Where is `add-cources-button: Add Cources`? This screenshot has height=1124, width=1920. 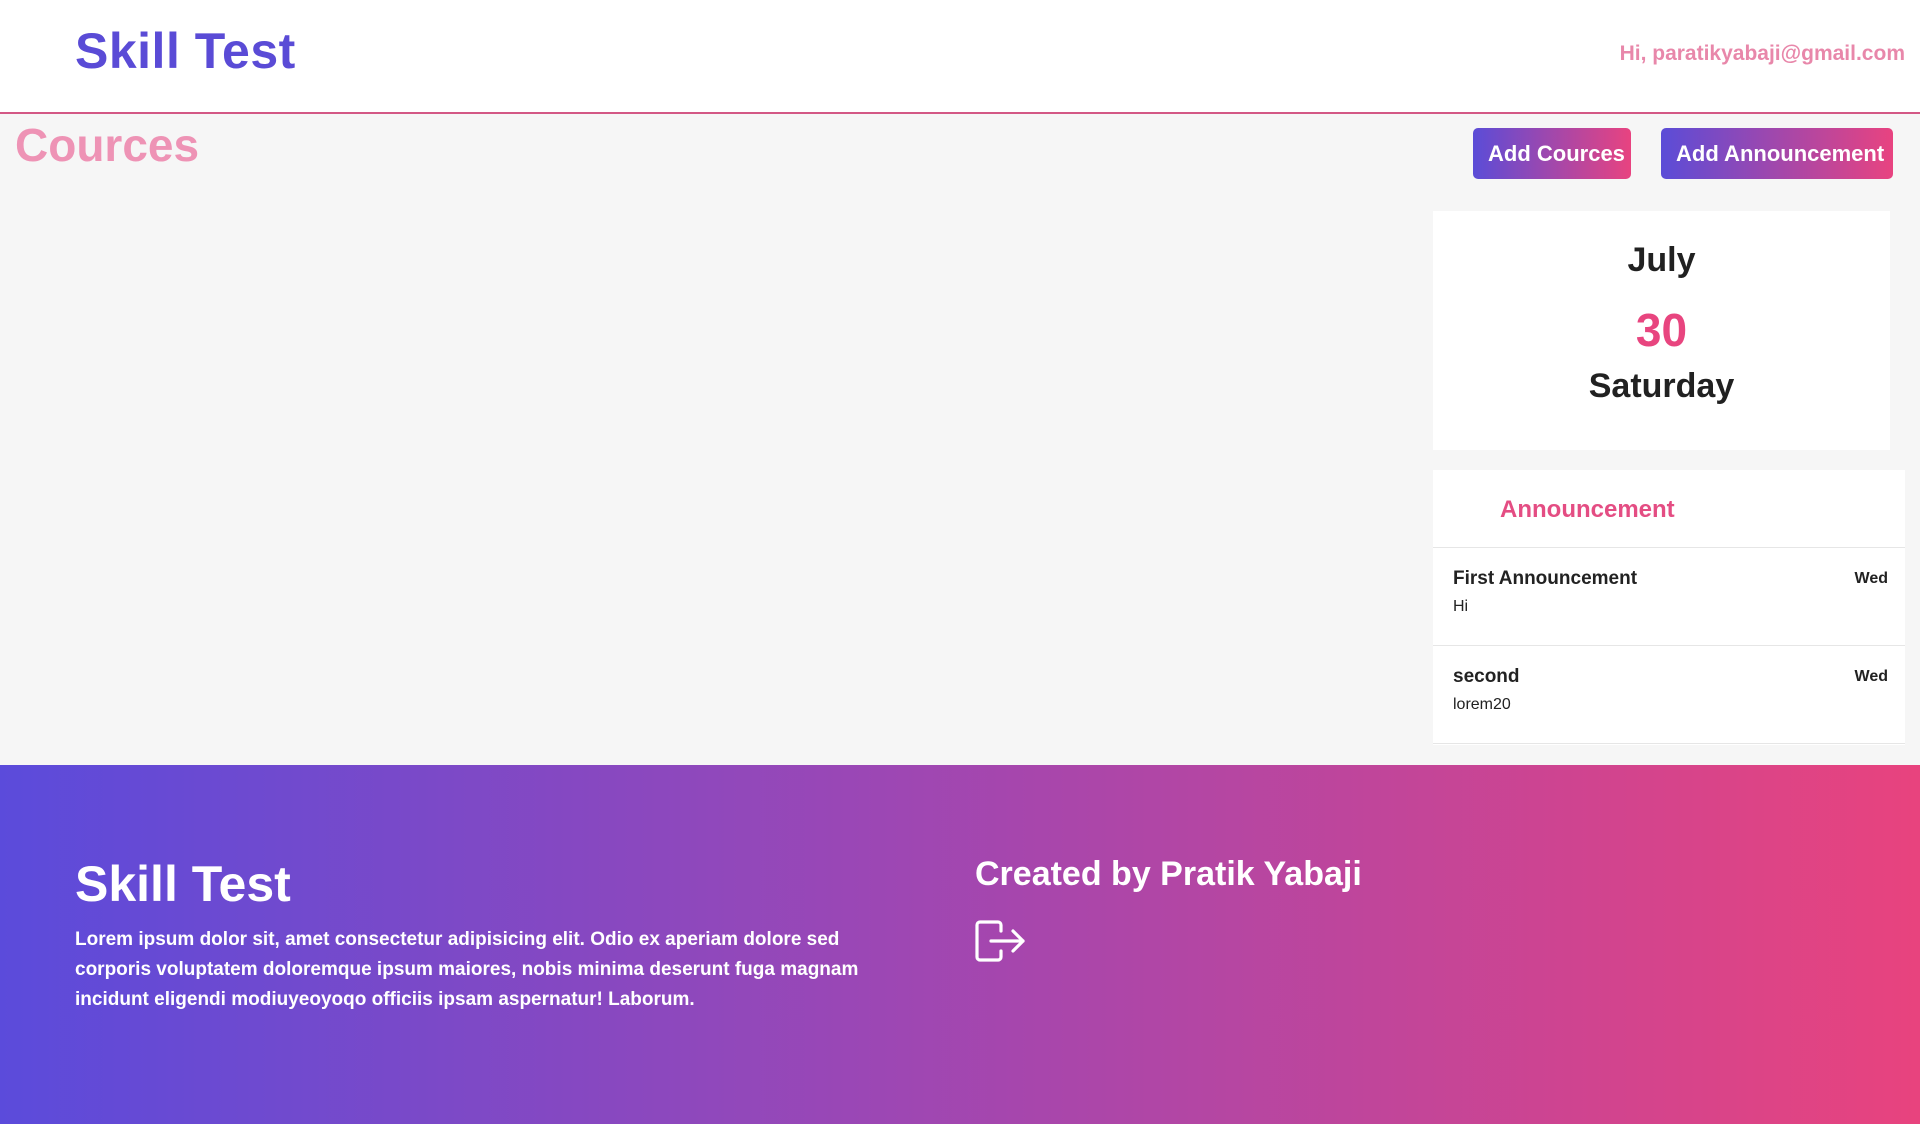 add-cources-button: Add Cources is located at coordinates (1552, 153).